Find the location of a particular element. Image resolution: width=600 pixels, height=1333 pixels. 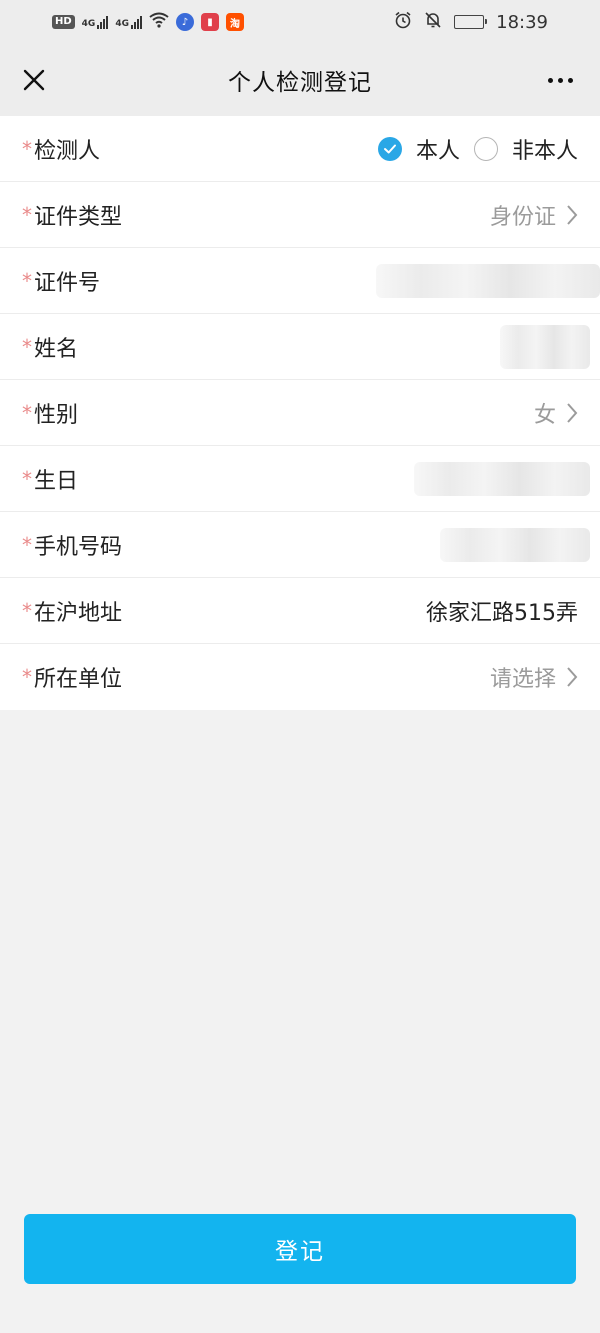

alarm-icon is located at coordinates (403, 22).